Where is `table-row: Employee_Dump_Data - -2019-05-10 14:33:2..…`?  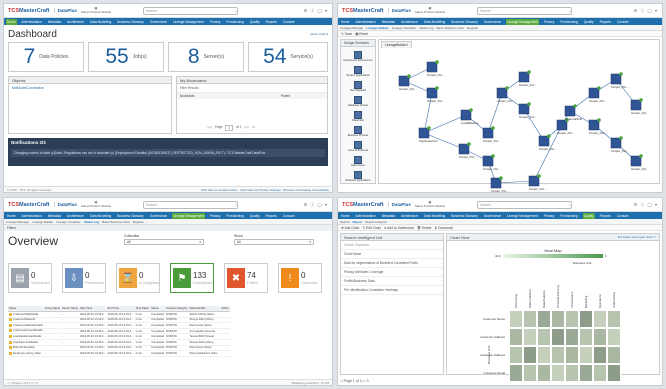
table-row: Employee_Dump_Data - -2019-05-10 14:33:2..… is located at coordinates (119, 353).